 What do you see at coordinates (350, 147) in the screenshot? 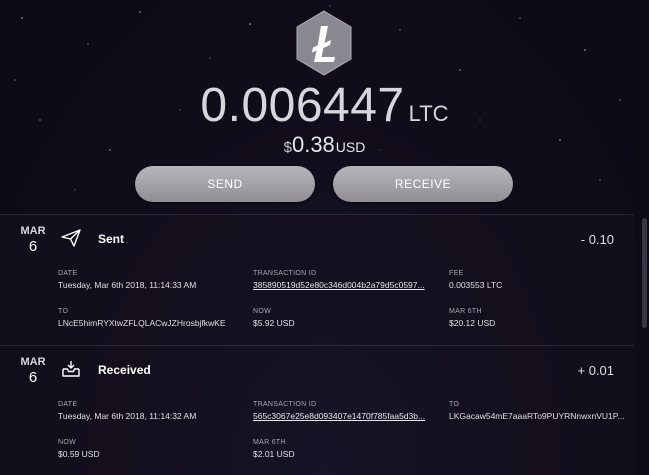
I see `usd-unit: USD` at bounding box center [350, 147].